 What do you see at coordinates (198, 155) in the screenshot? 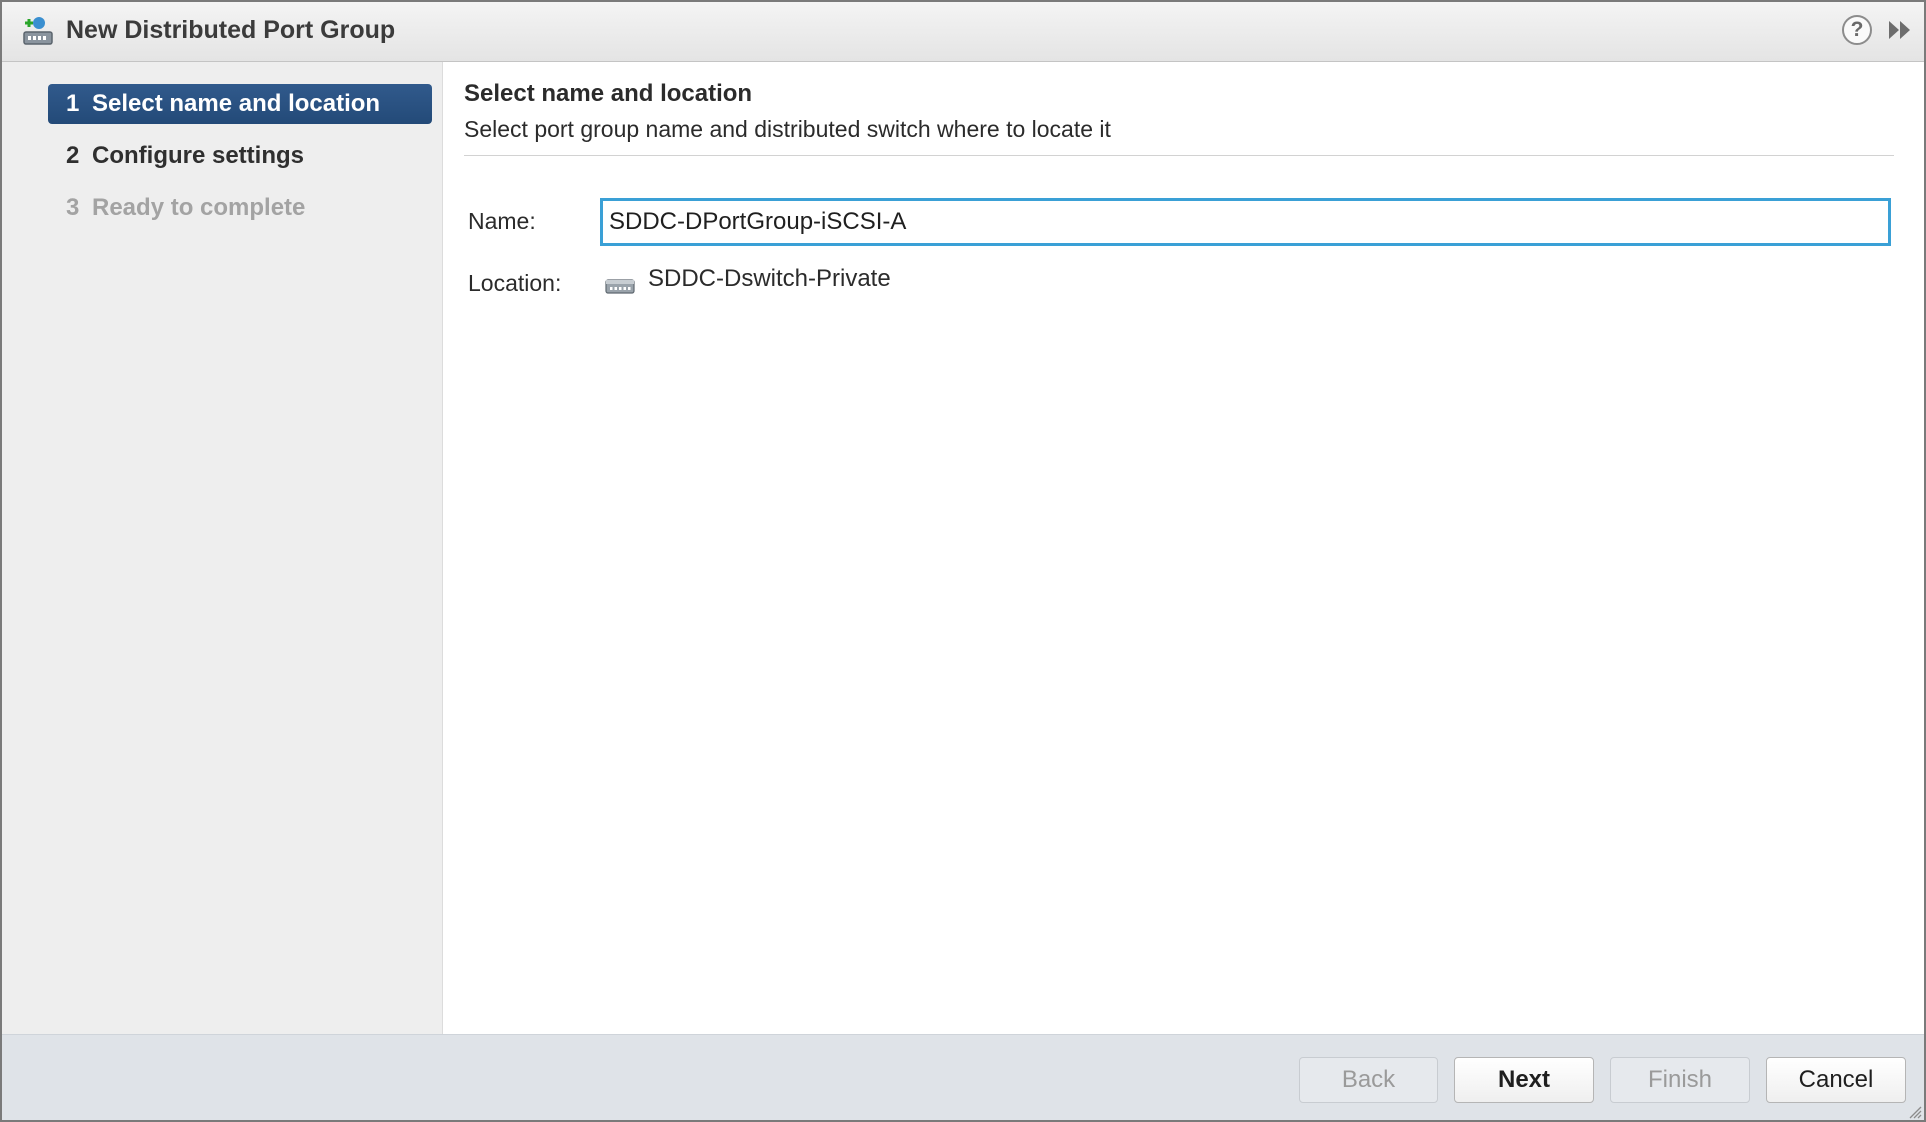
I see `step-label: Configure settings` at bounding box center [198, 155].